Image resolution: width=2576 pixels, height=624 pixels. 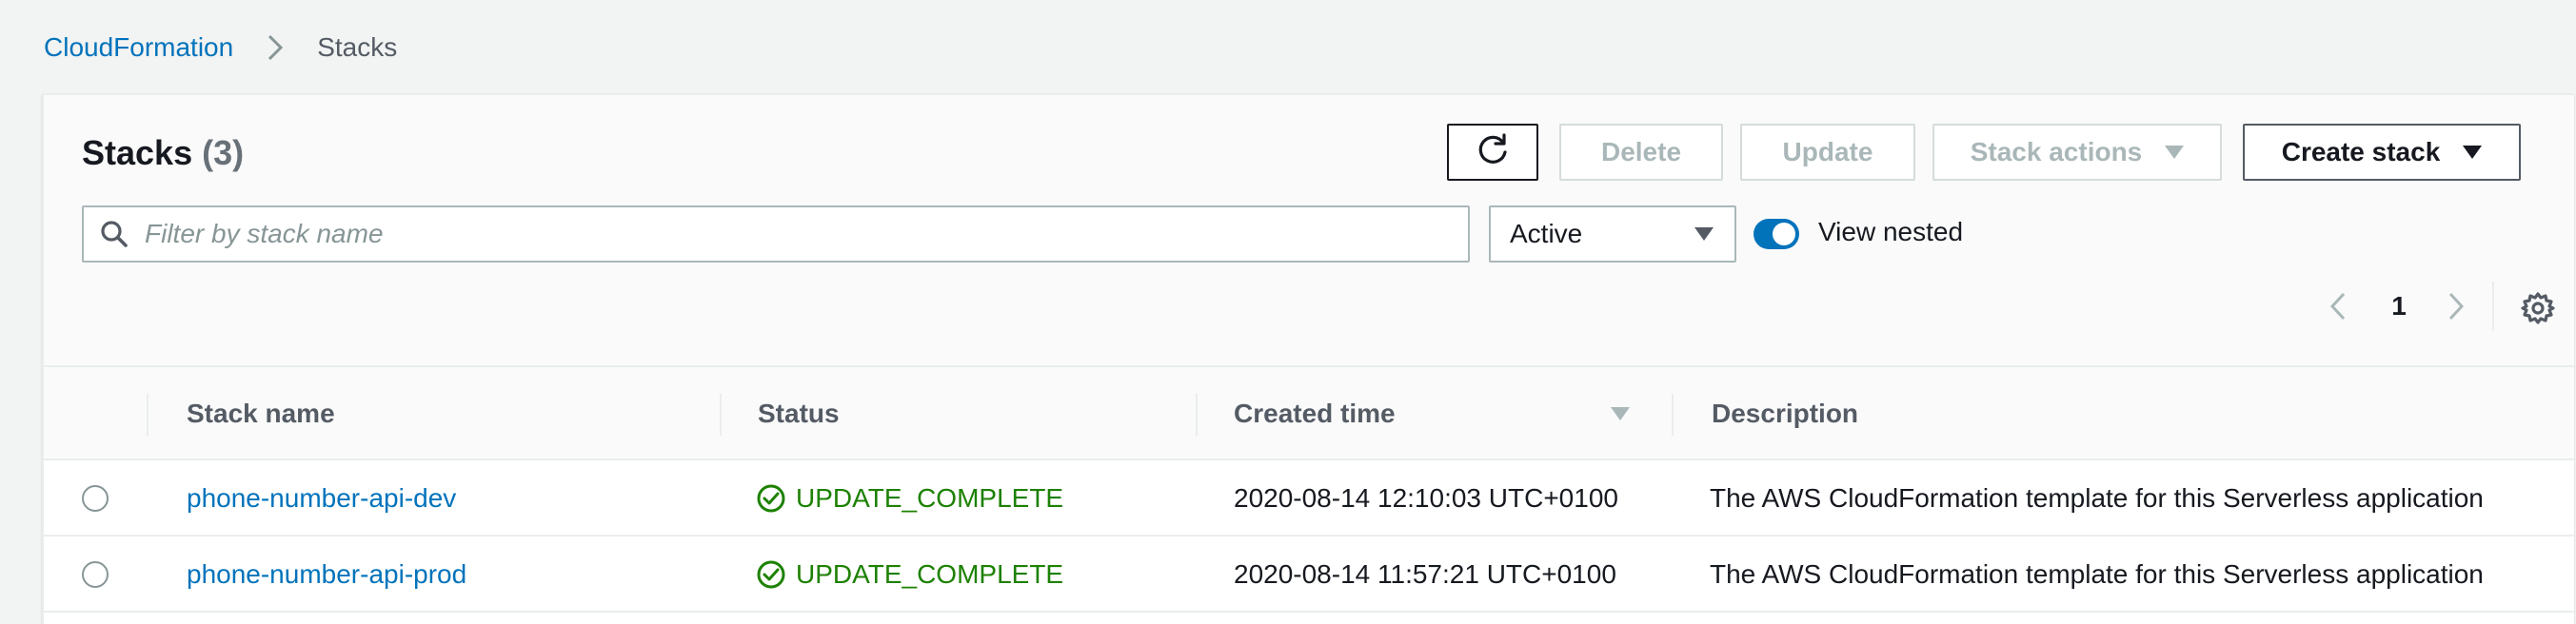 What do you see at coordinates (2493, 306) in the screenshot?
I see `pager-divider` at bounding box center [2493, 306].